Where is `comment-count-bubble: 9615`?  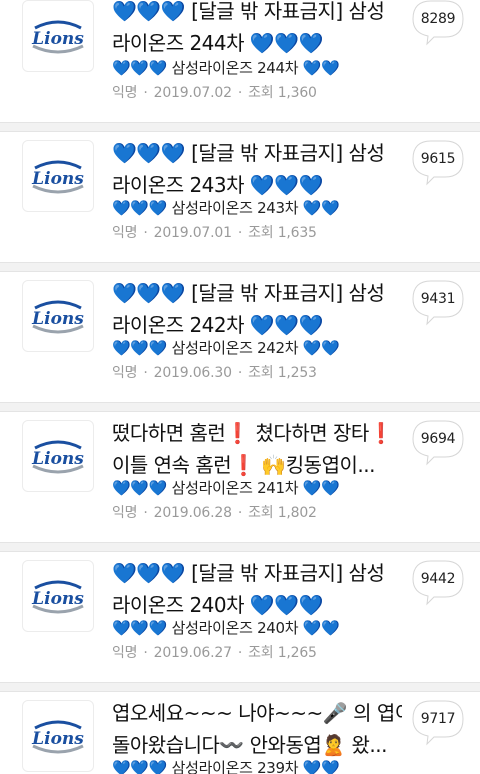
comment-count-bubble: 9615 is located at coordinates (438, 163).